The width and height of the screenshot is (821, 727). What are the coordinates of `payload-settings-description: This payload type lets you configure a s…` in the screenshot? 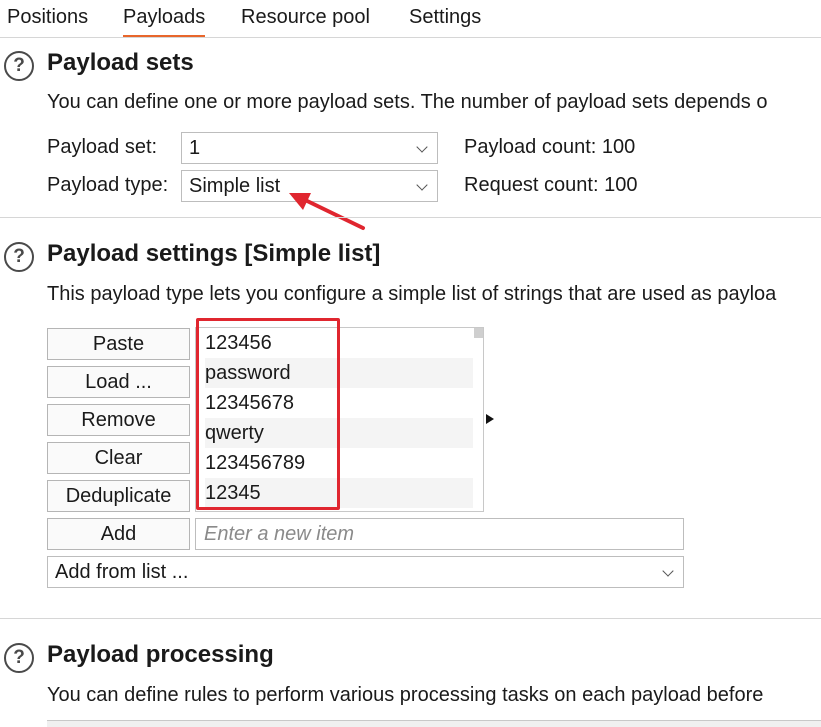 It's located at (412, 294).